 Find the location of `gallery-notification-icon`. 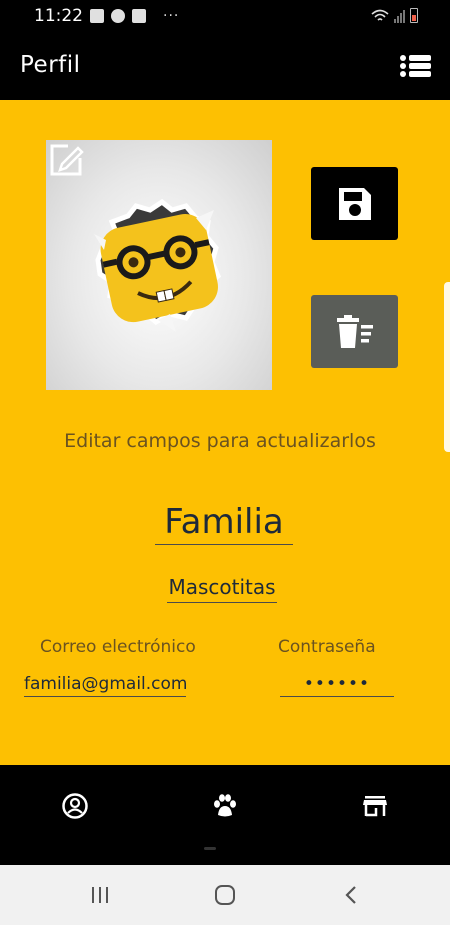

gallery-notification-icon is located at coordinates (97, 16).